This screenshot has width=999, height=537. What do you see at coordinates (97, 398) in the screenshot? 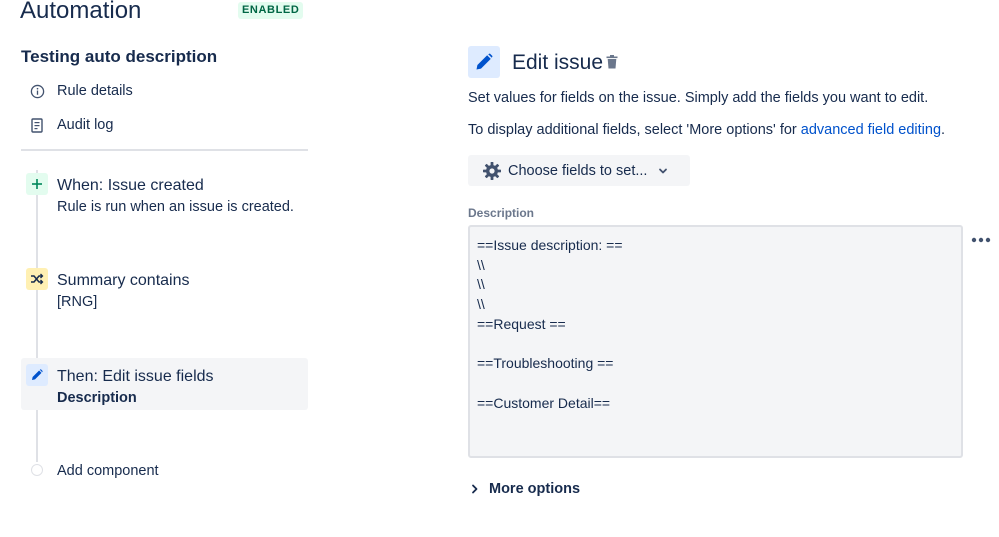
I see `step-subtitle: Description` at bounding box center [97, 398].